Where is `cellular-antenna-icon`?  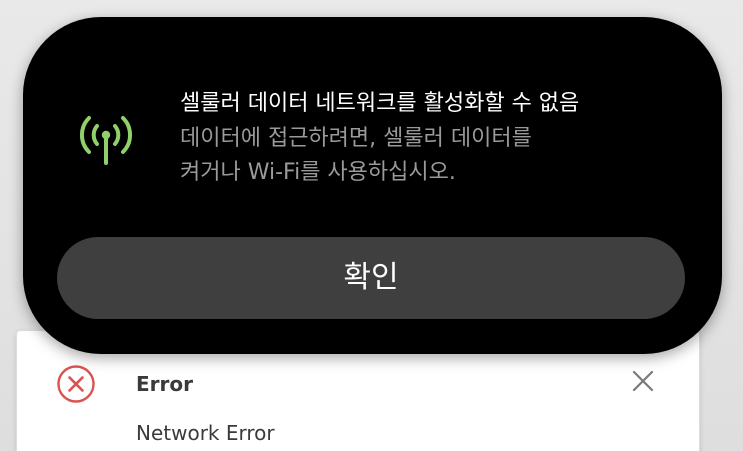
cellular-antenna-icon is located at coordinates (106, 140).